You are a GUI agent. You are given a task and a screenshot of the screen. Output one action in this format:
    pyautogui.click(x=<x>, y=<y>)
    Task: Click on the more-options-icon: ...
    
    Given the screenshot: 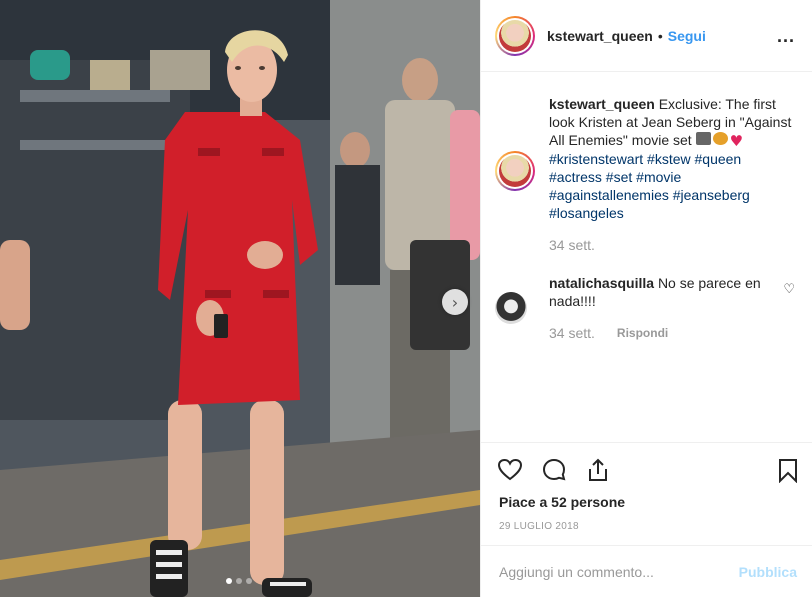 What is the action you would take?
    pyautogui.click(x=786, y=36)
    